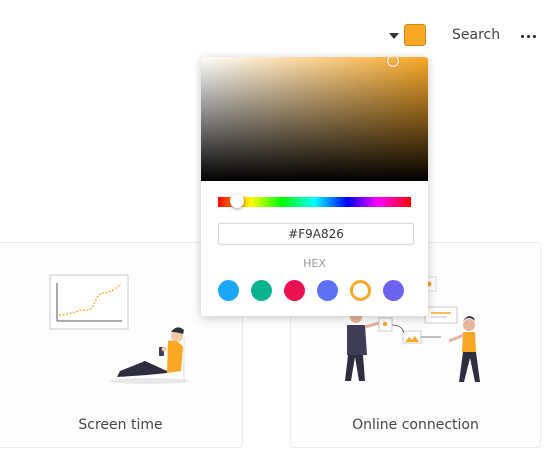 This screenshot has width=556, height=463. I want to click on hue-slider-handle, so click(237, 201).